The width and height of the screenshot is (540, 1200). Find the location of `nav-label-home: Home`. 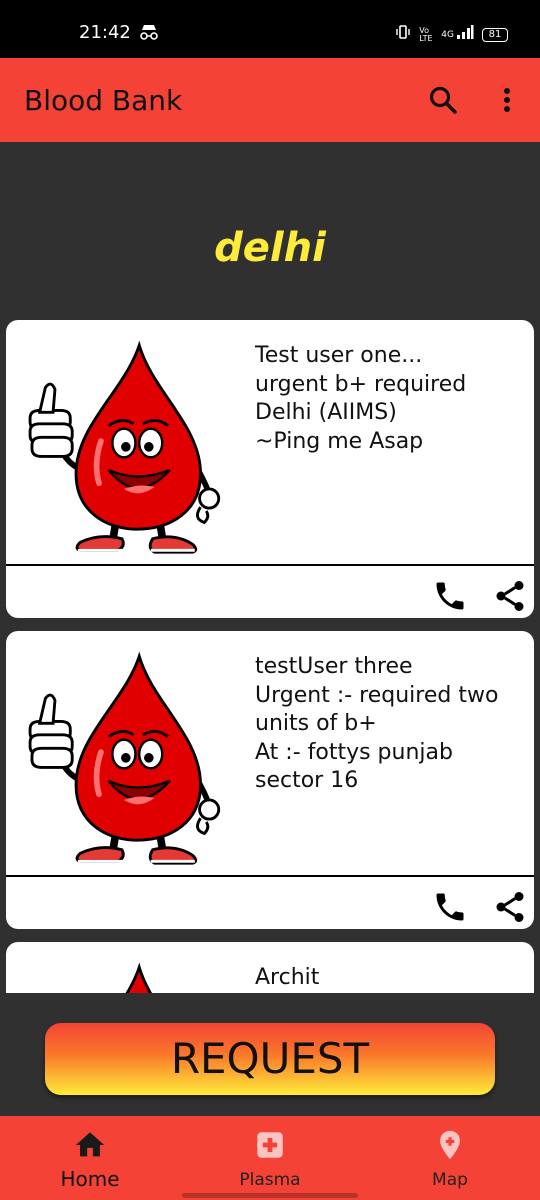

nav-label-home: Home is located at coordinates (90, 1179).